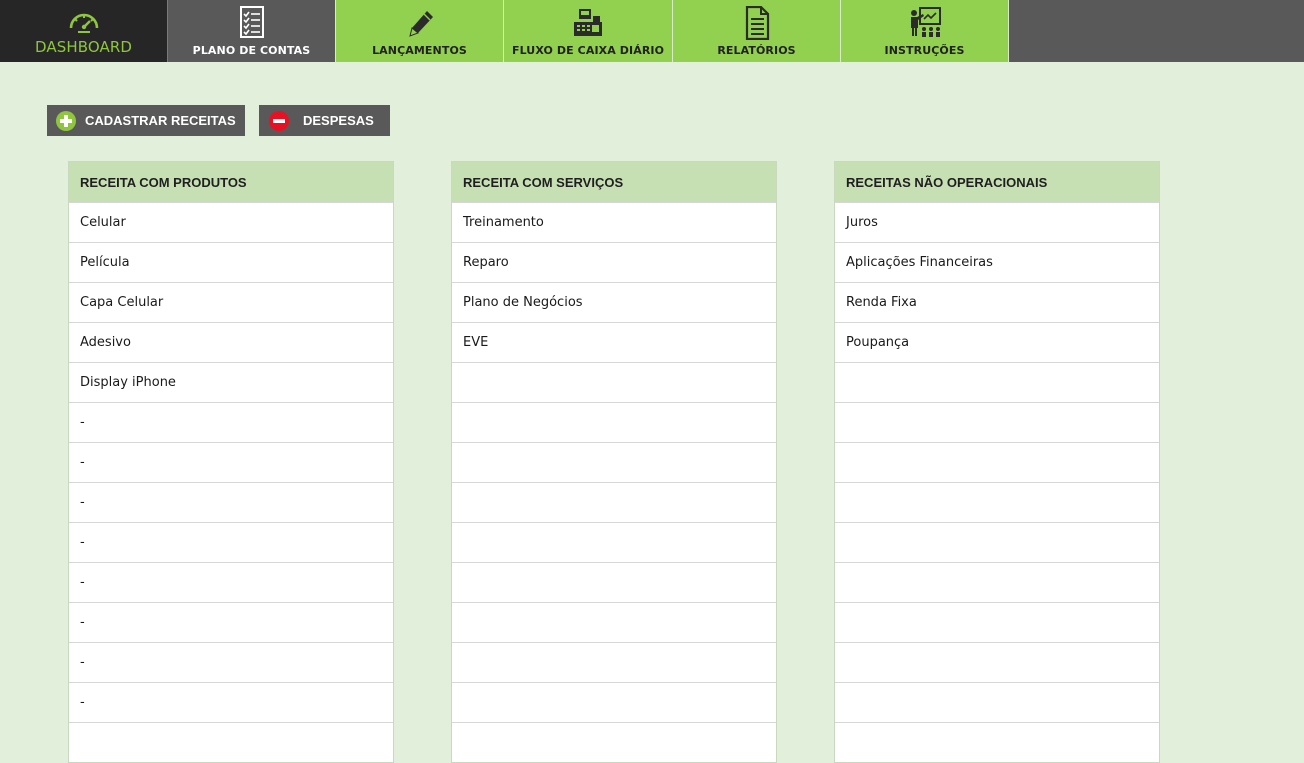 Image resolution: width=1304 pixels, height=763 pixels. I want to click on table-header: RECEITAS NÃO OPERACIONAIS, so click(997, 182).